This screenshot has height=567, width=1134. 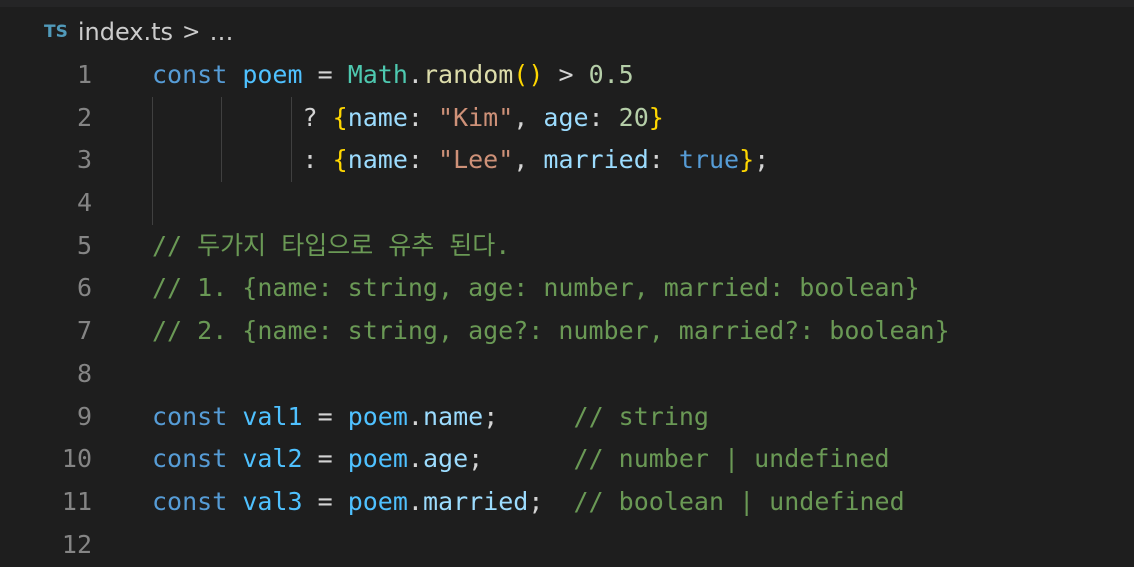 What do you see at coordinates (567, 203) in the screenshot?
I see `code-line: 4` at bounding box center [567, 203].